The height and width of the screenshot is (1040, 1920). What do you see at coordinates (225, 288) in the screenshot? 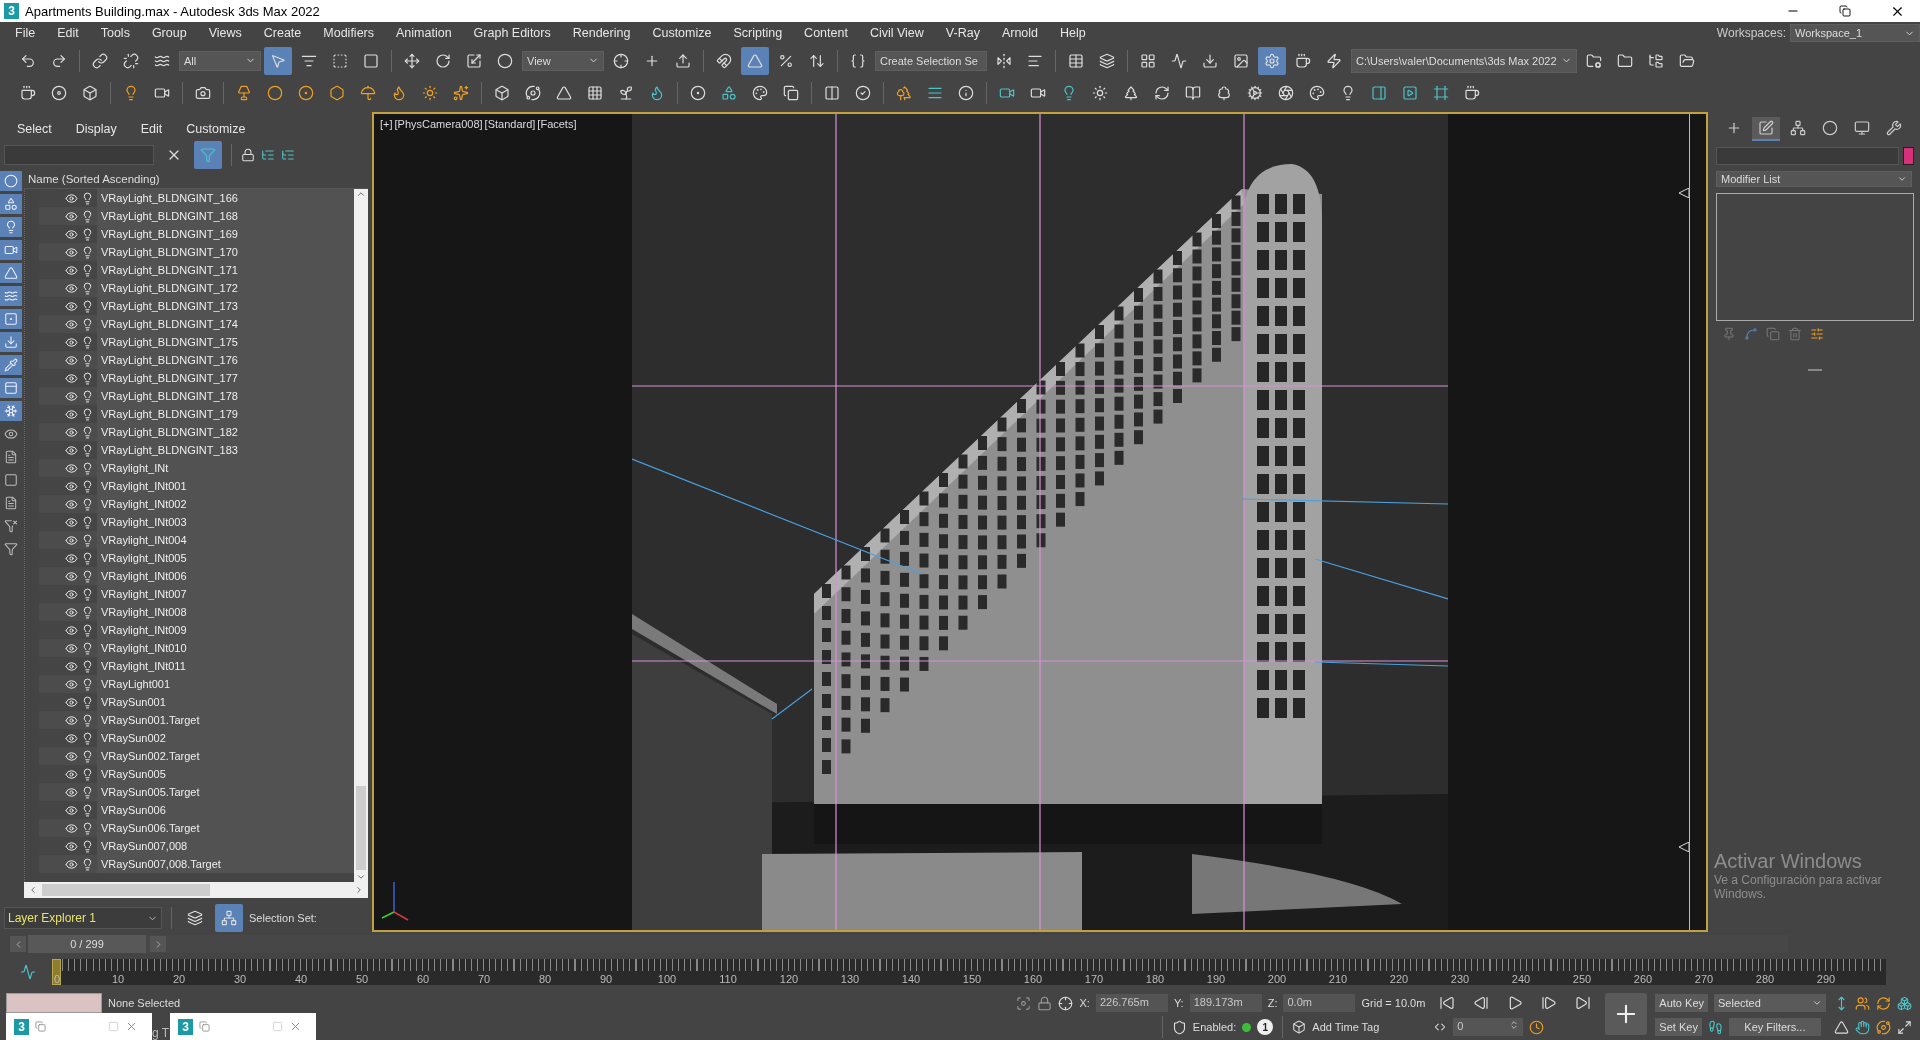
I see `object-name: VRayLight_BLDNGINT_172` at bounding box center [225, 288].